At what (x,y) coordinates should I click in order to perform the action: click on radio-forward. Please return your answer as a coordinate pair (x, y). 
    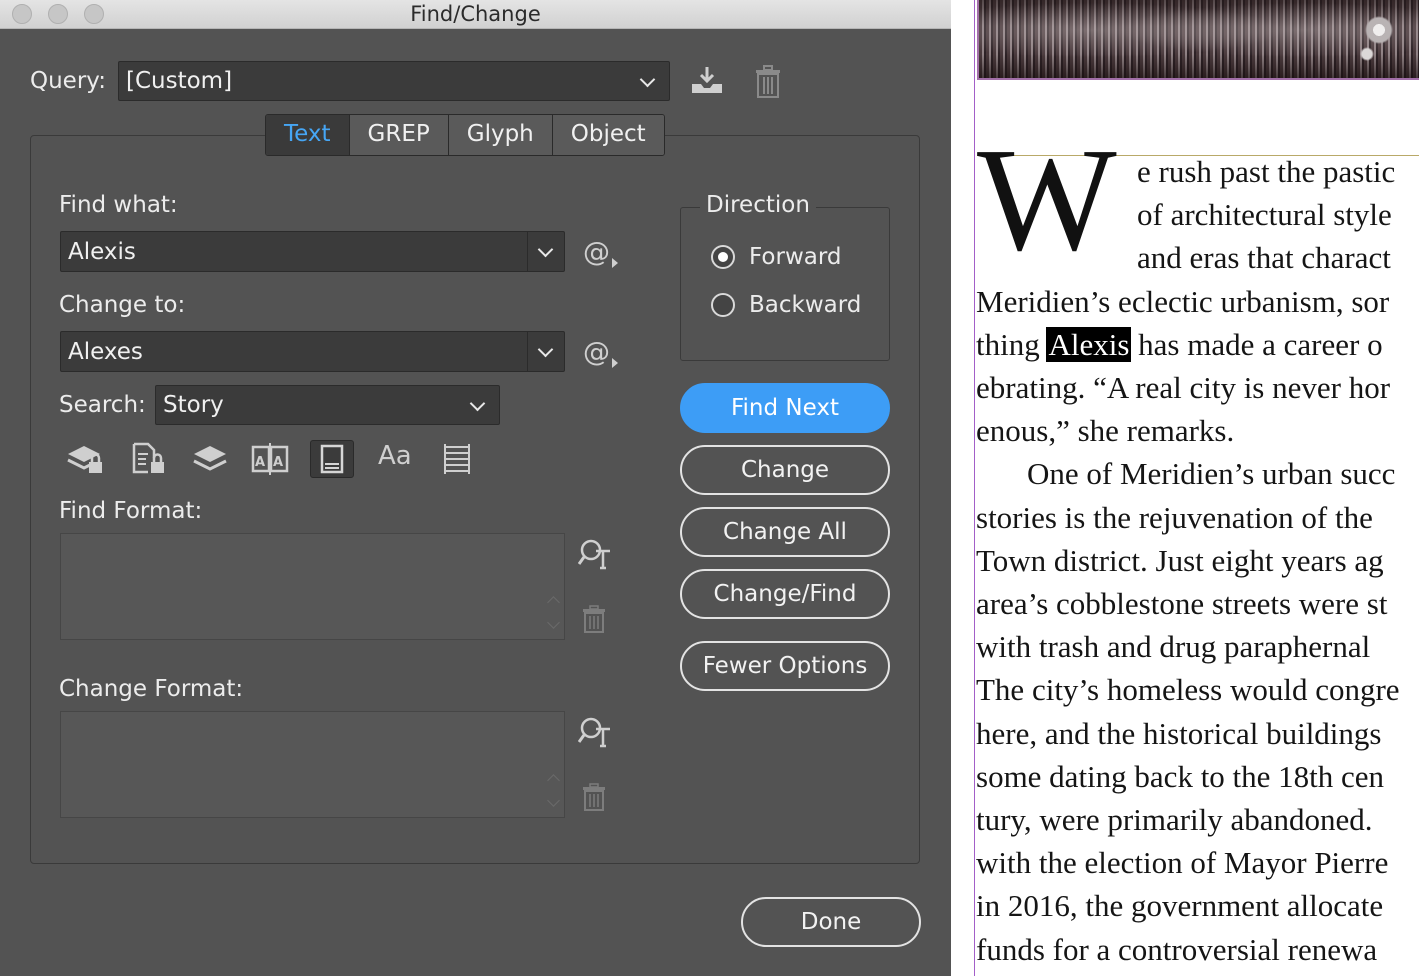
    Looking at the image, I should click on (723, 257).